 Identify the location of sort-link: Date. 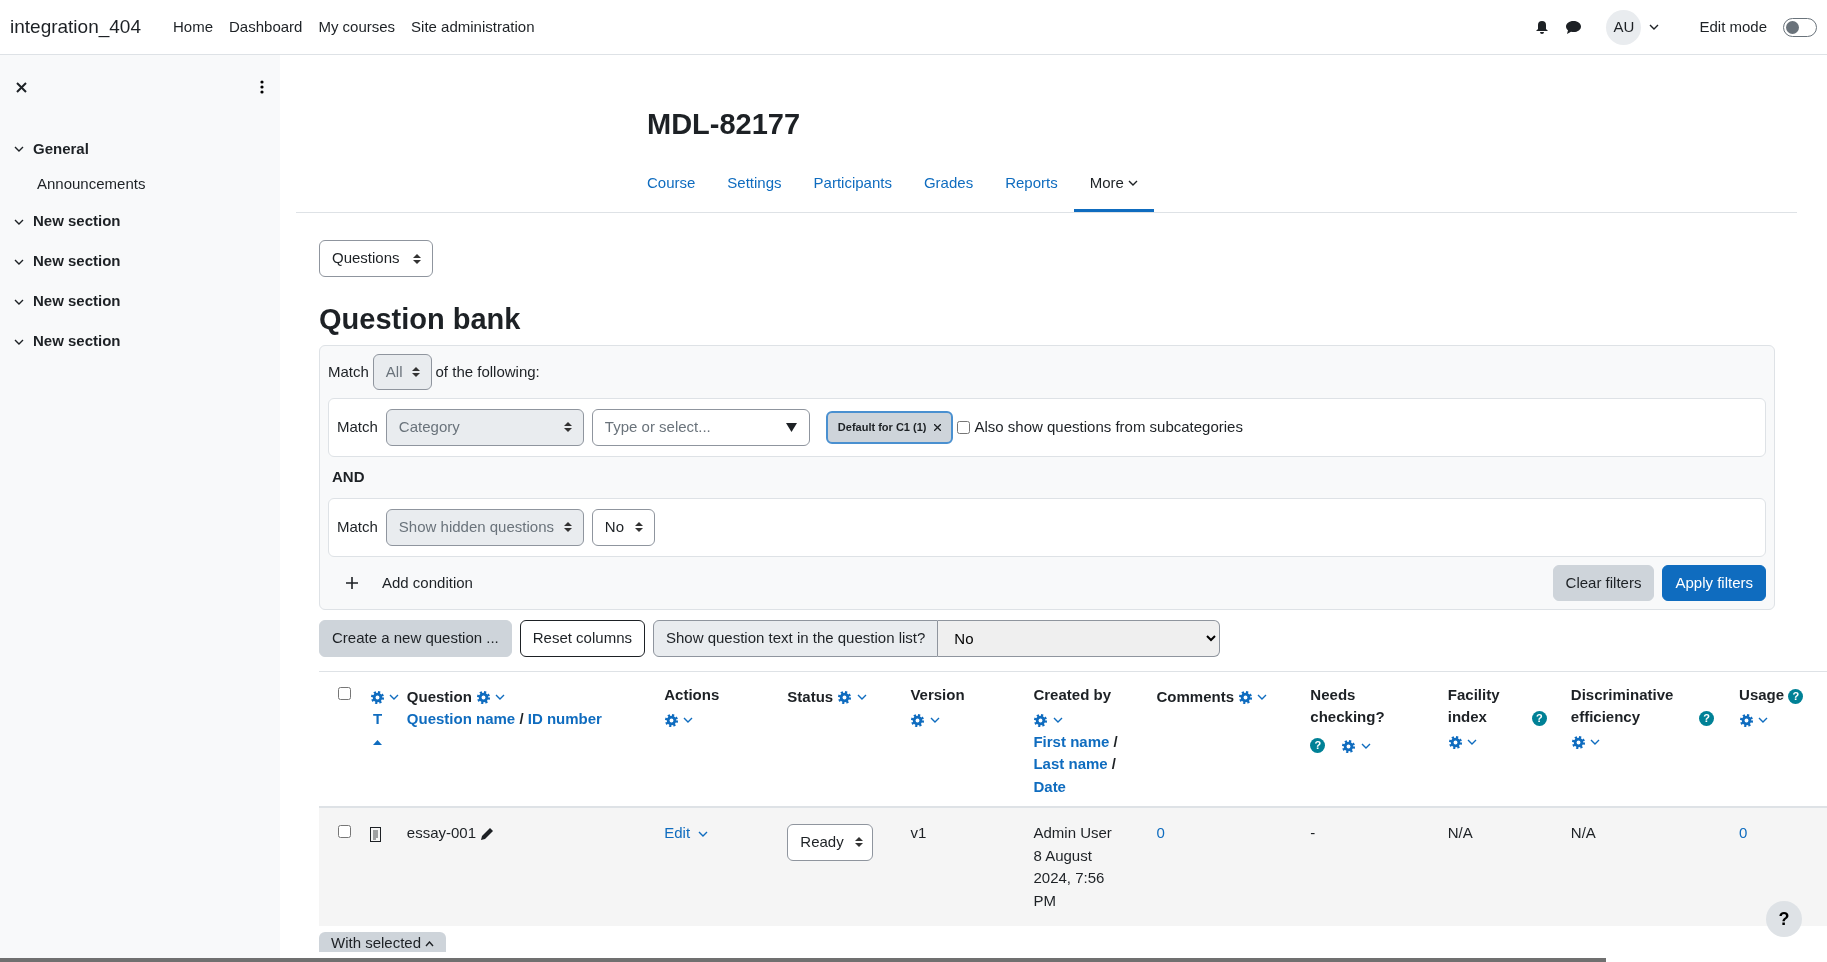
(1049, 786).